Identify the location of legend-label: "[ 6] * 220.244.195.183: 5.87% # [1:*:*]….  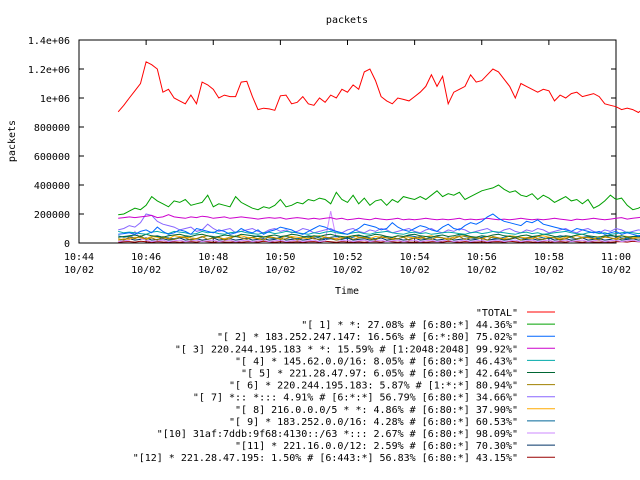
(373, 386).